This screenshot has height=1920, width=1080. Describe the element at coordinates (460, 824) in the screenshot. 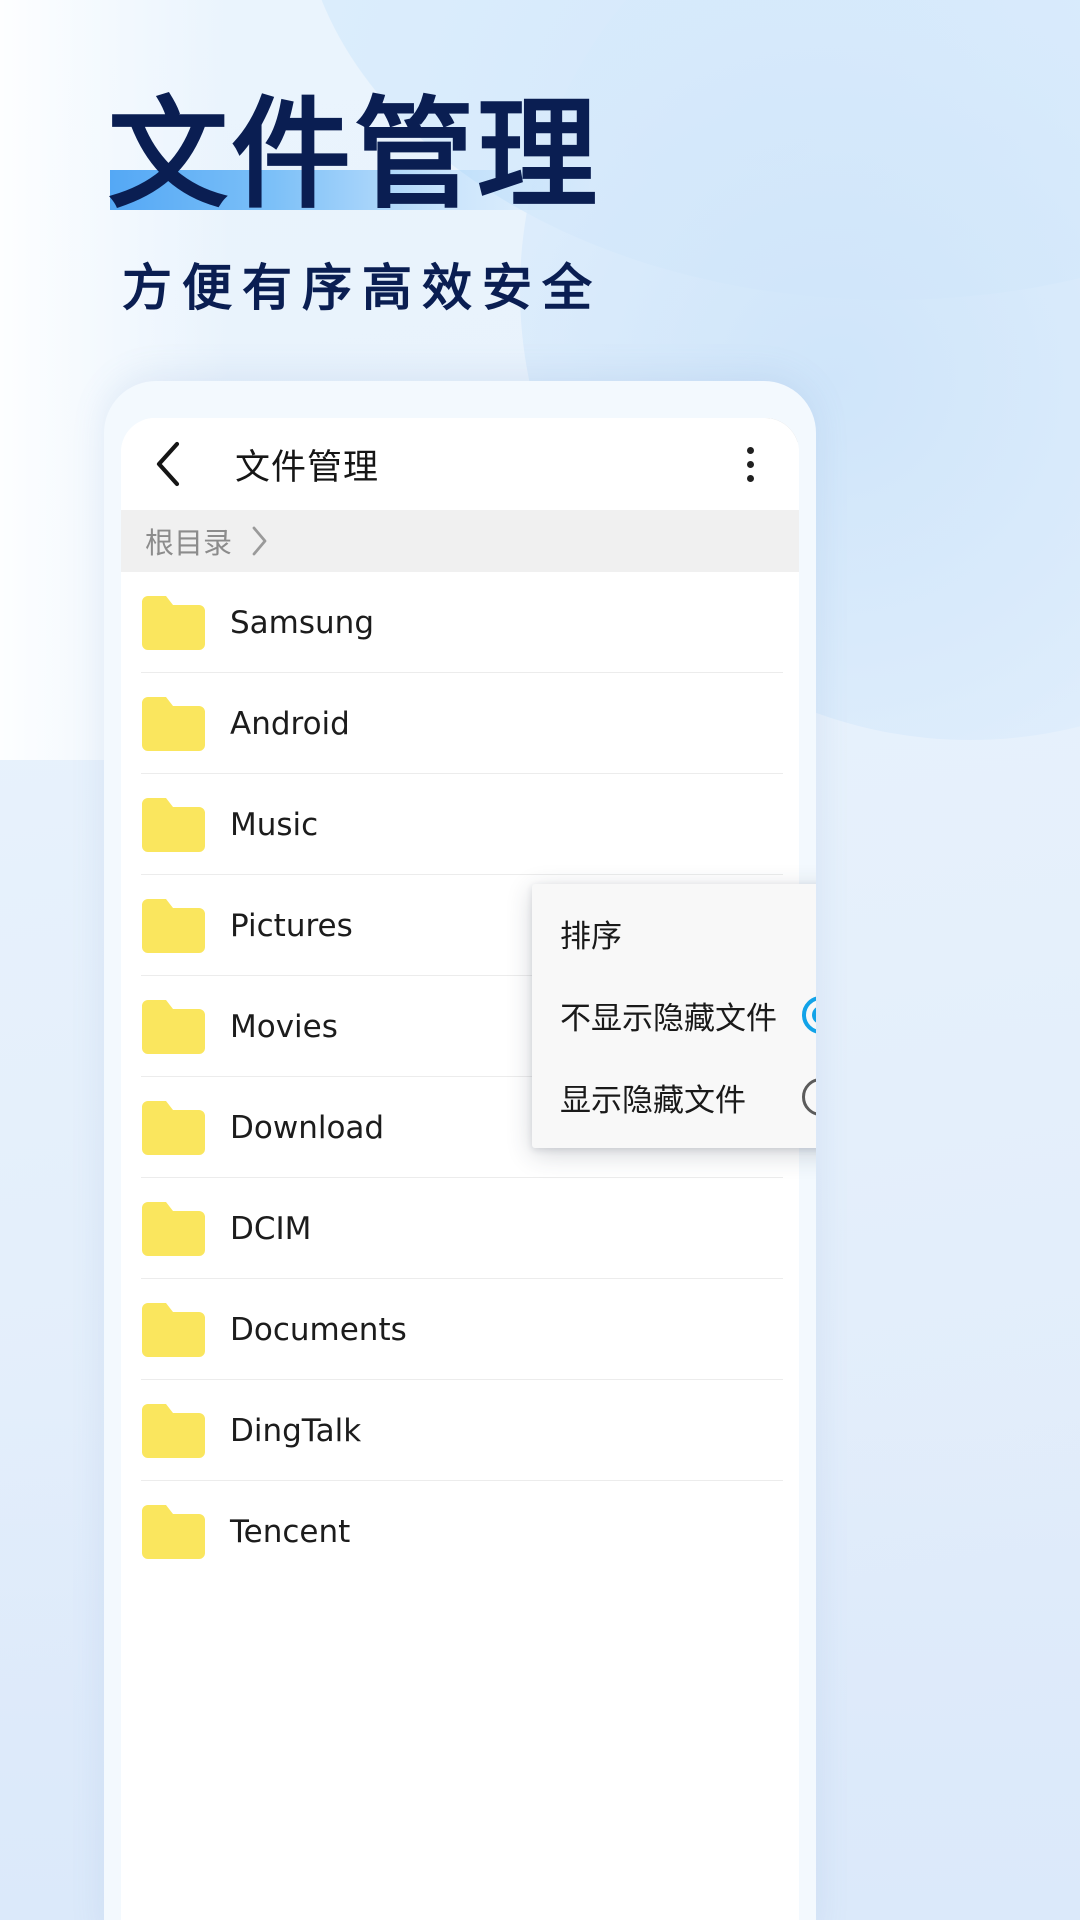

I see `file-row: Music` at that location.